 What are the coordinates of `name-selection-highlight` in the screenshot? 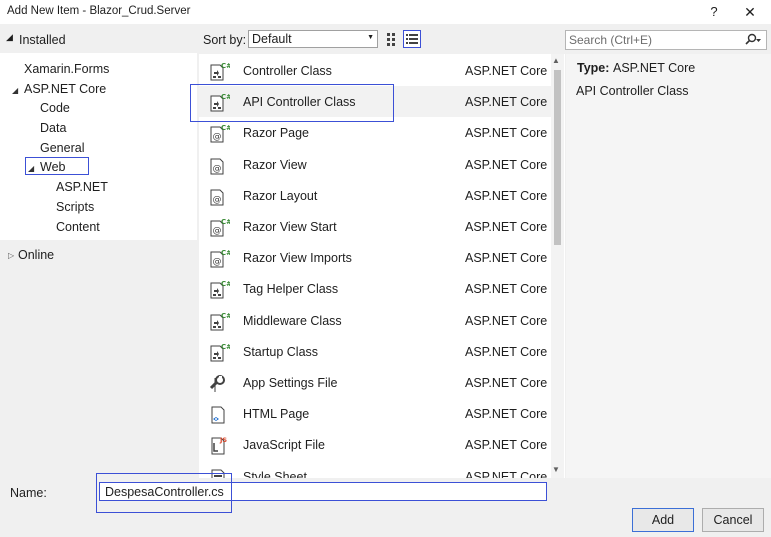 It's located at (164, 493).